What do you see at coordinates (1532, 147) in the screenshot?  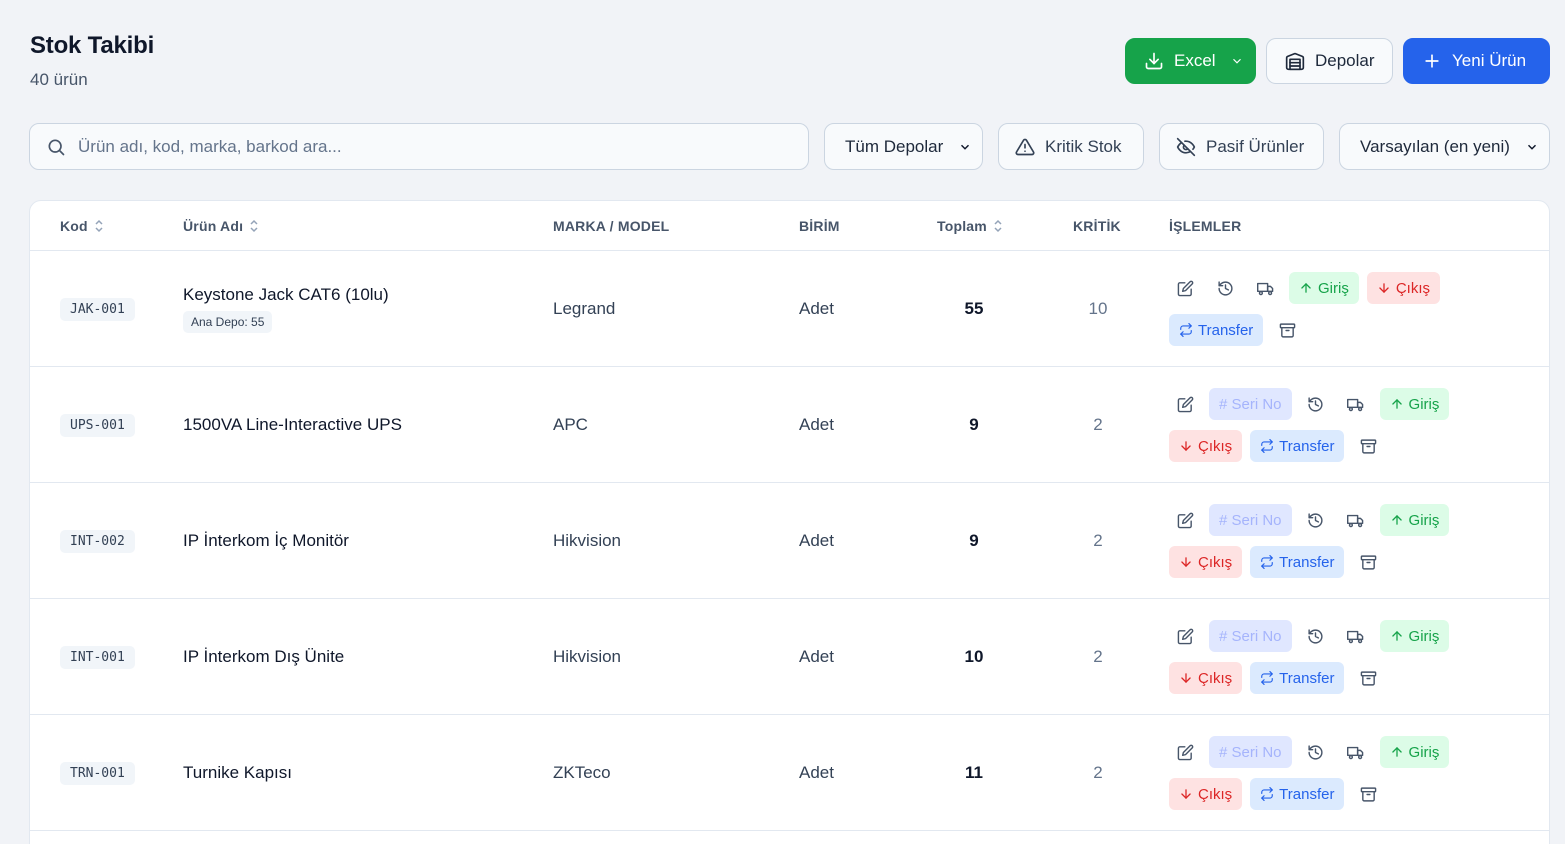 I see `chevron-down-icon` at bounding box center [1532, 147].